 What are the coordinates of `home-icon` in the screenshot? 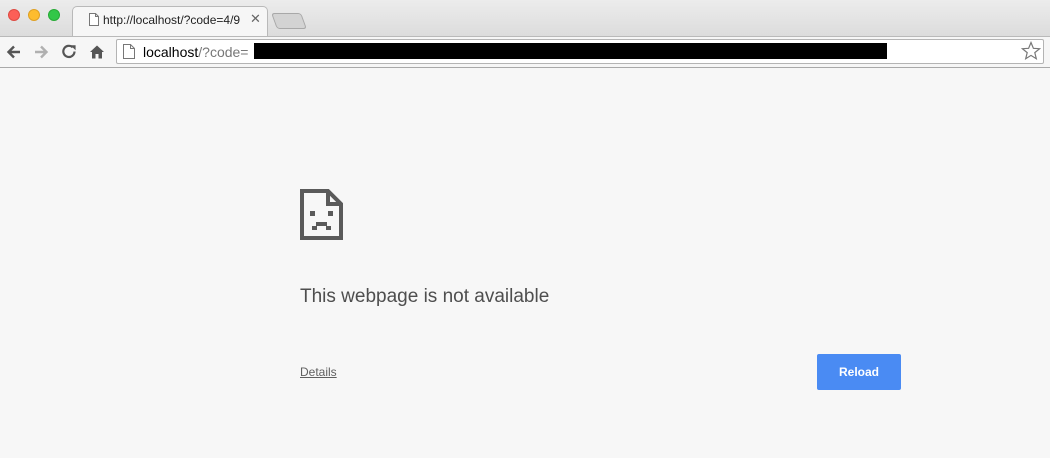 It's located at (97, 52).